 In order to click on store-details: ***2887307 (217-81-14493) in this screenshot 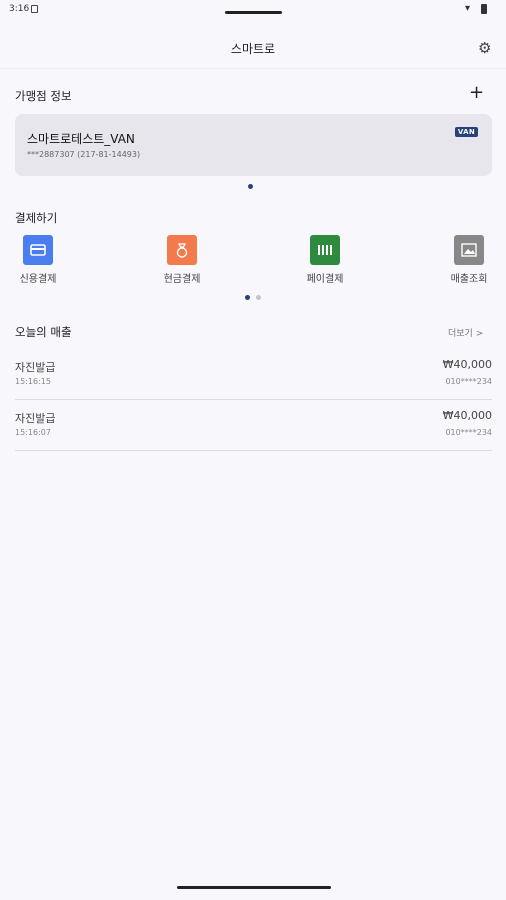, I will do `click(84, 154)`.